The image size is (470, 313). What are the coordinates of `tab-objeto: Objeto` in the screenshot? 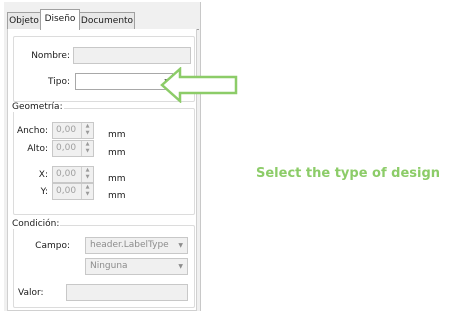 It's located at (24, 20).